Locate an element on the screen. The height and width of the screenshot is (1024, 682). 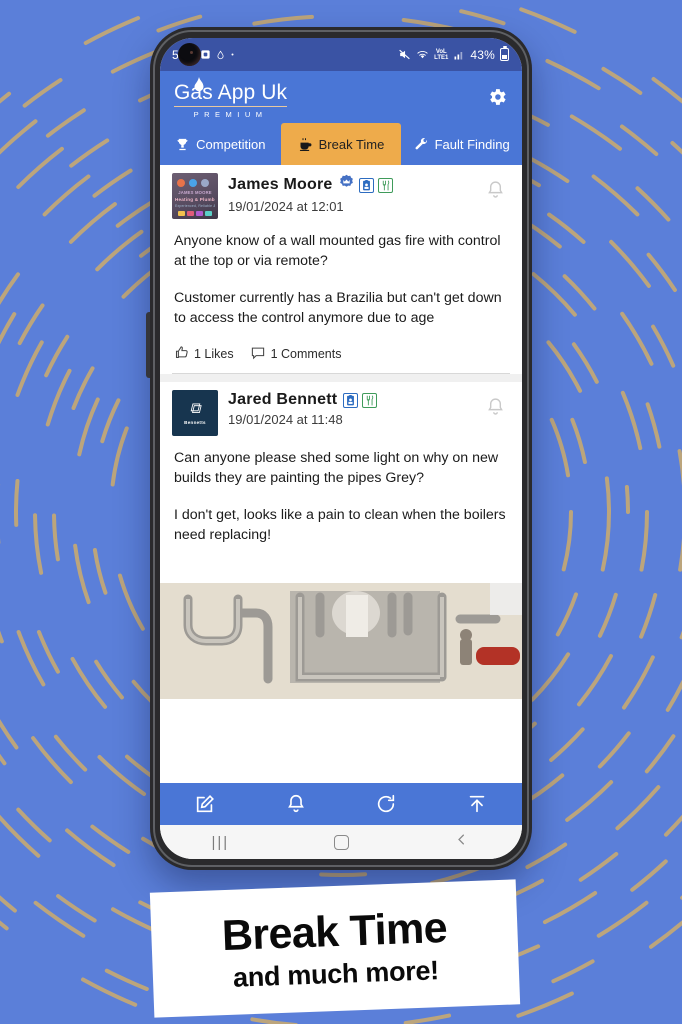
tab-label: Fault Finding is located at coordinates (472, 144).